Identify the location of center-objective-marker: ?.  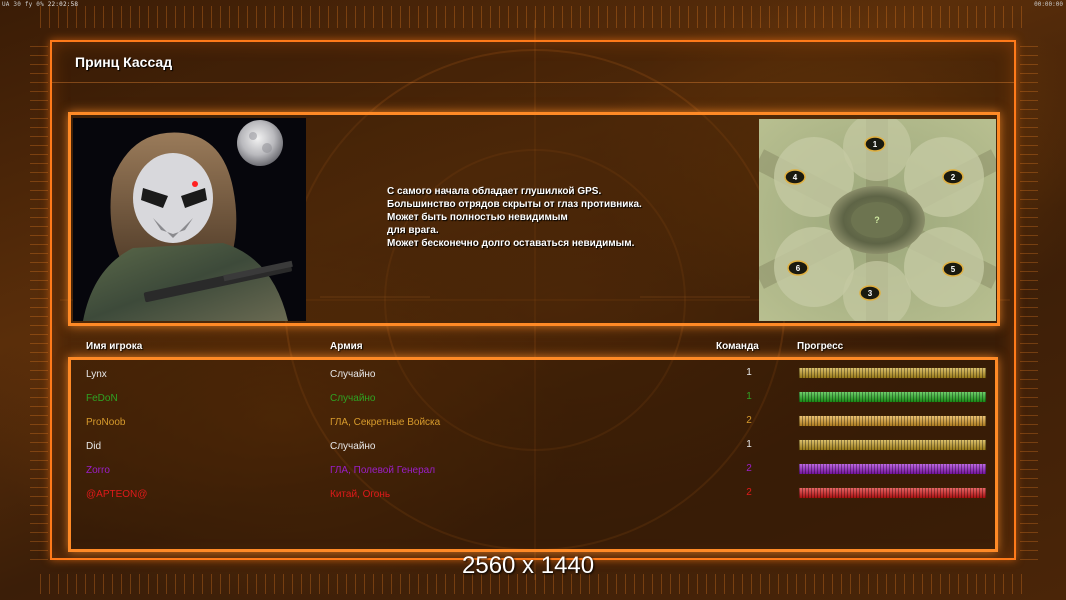
(877, 220).